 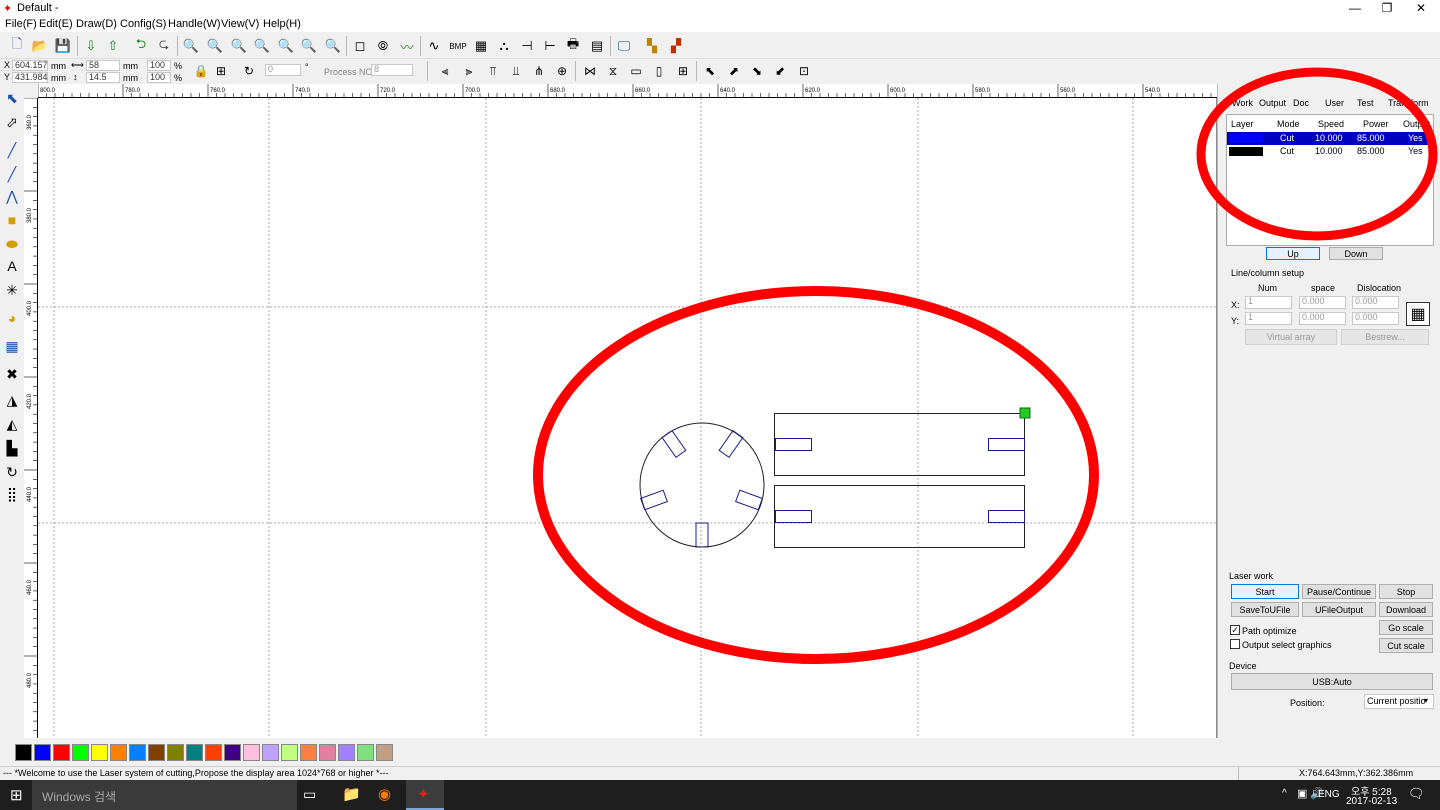 I want to click on align-left-icon: ⫷, so click(x=445, y=71).